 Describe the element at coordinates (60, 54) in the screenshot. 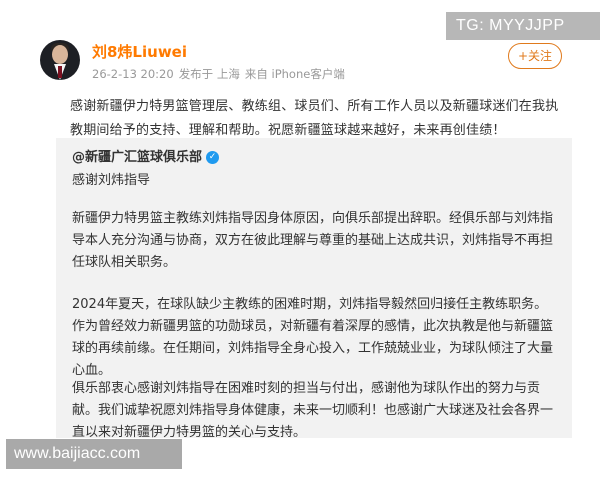

I see `avatar-face` at that location.